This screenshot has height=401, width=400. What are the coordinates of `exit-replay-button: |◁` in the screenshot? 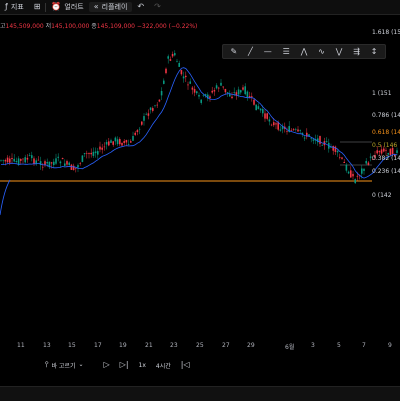 It's located at (185, 365).